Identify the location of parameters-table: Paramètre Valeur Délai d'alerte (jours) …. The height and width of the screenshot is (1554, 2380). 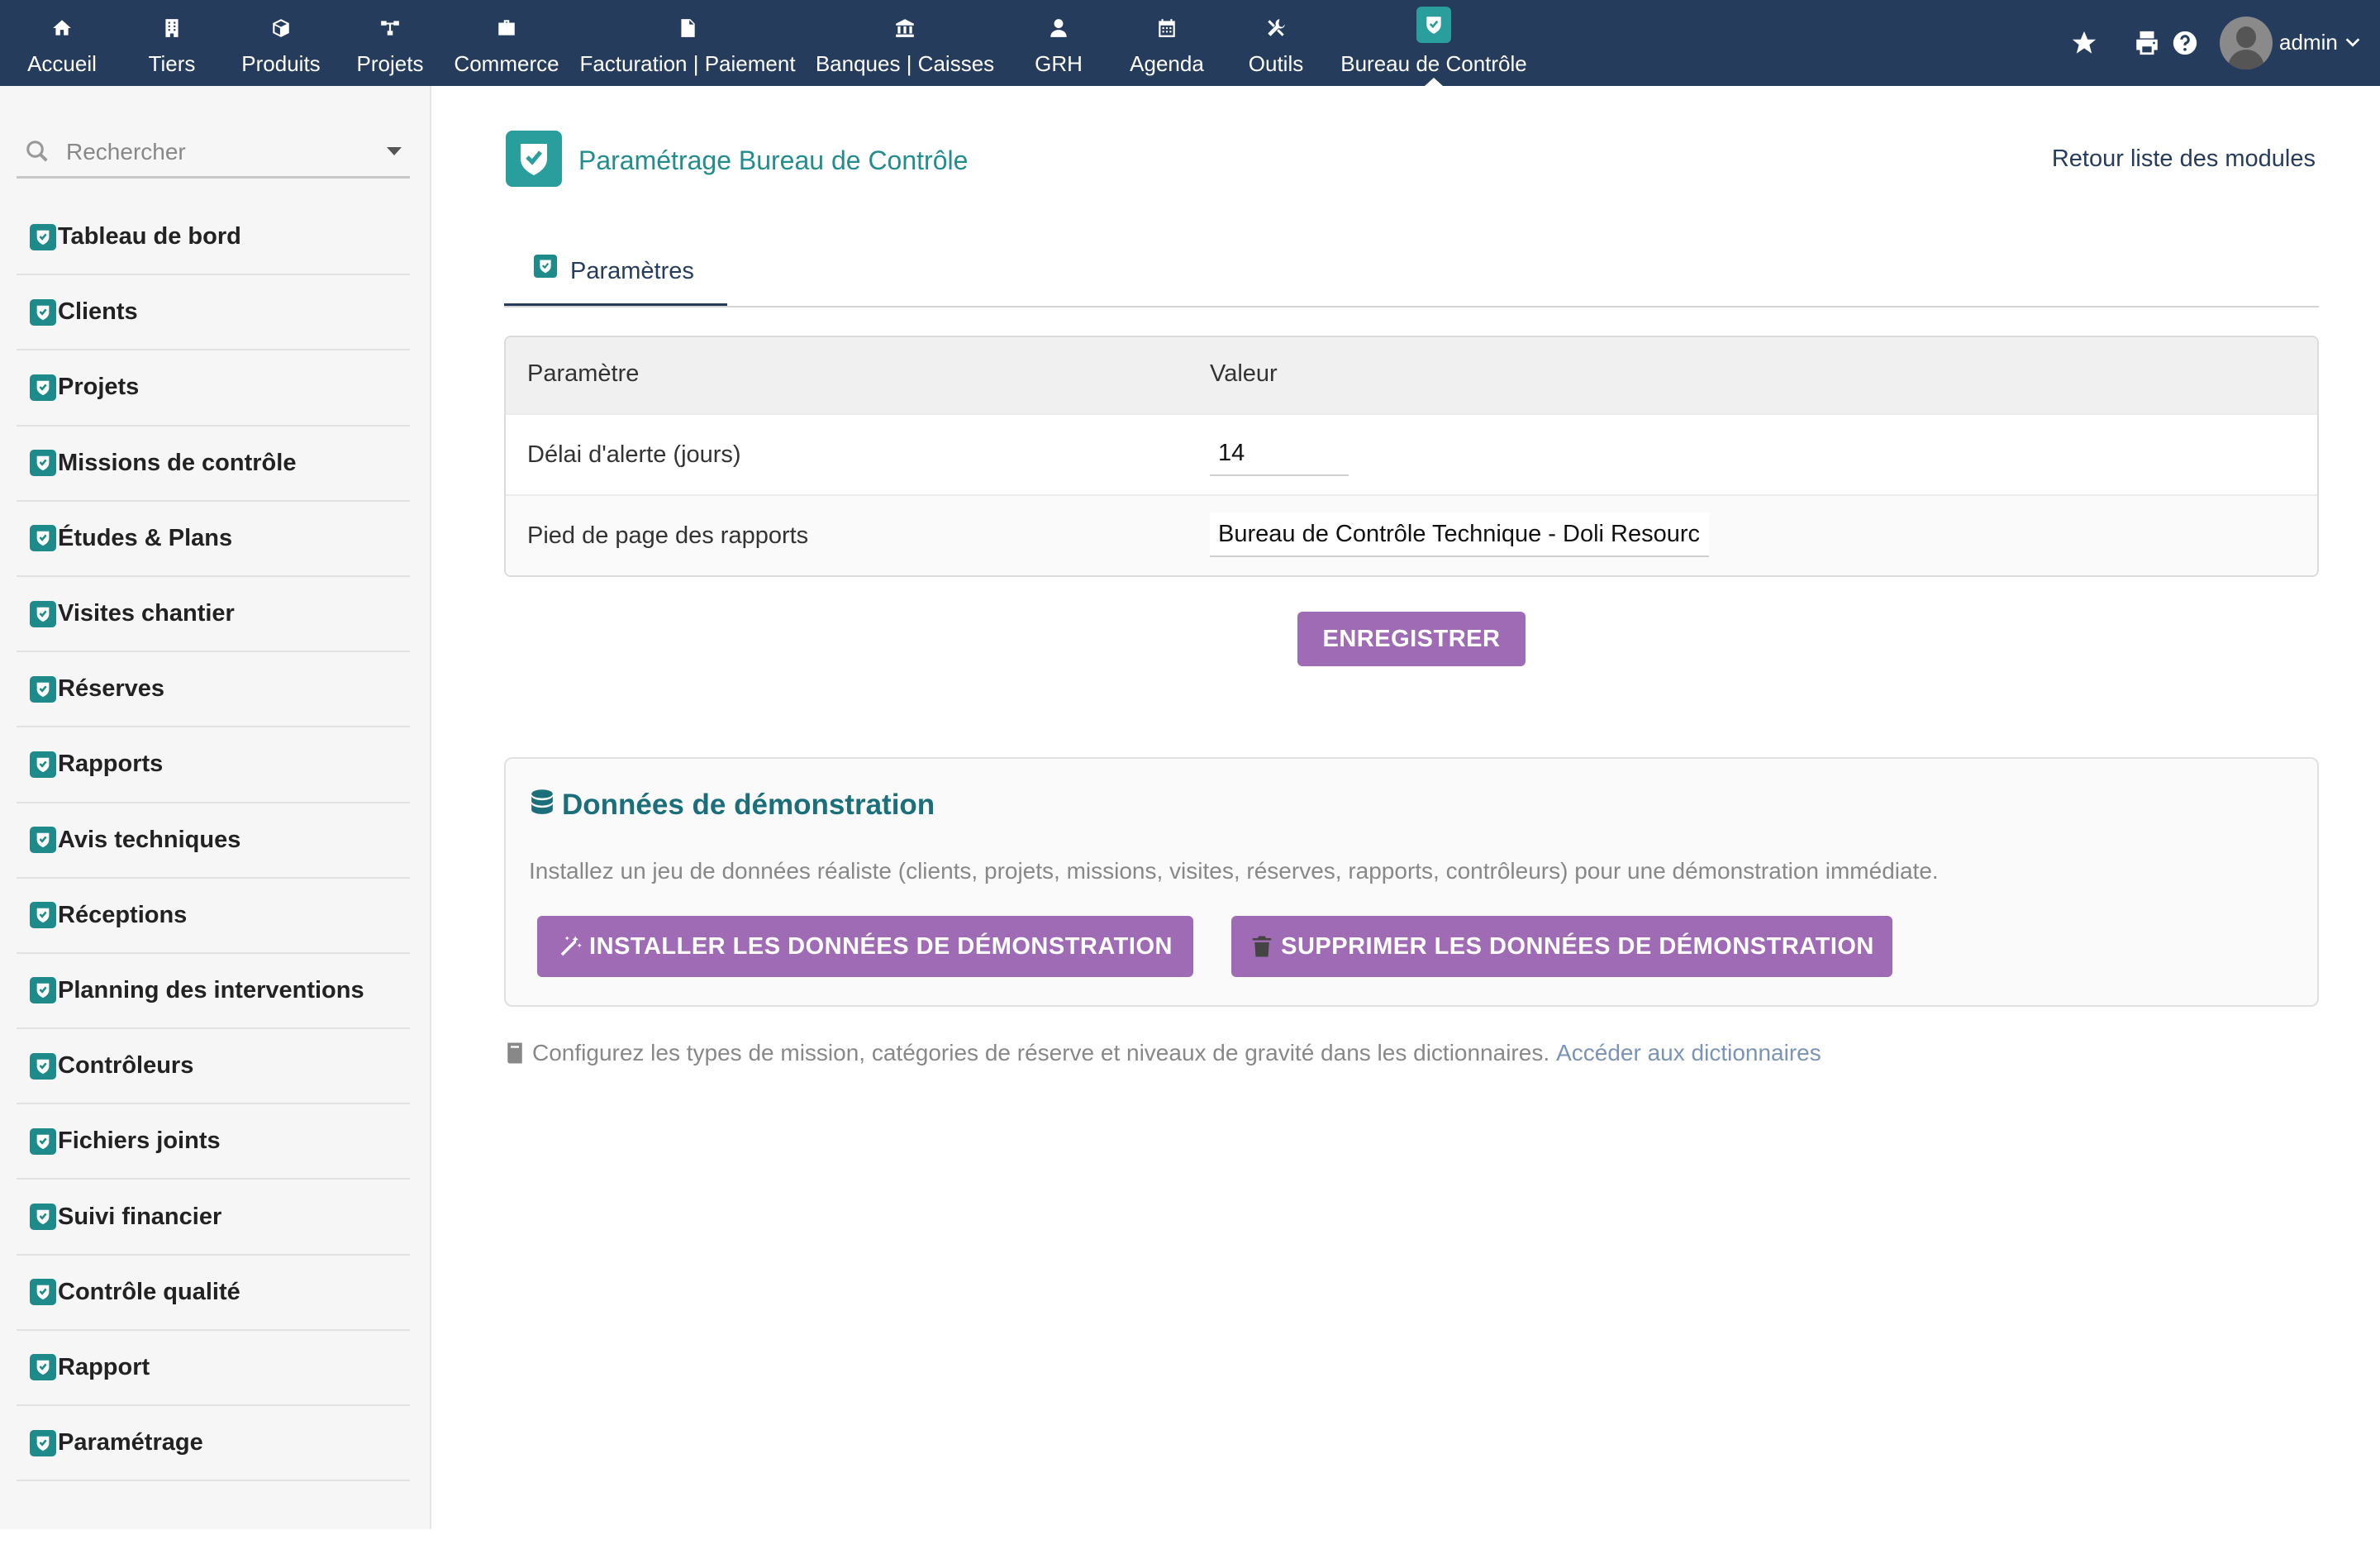
(1411, 456).